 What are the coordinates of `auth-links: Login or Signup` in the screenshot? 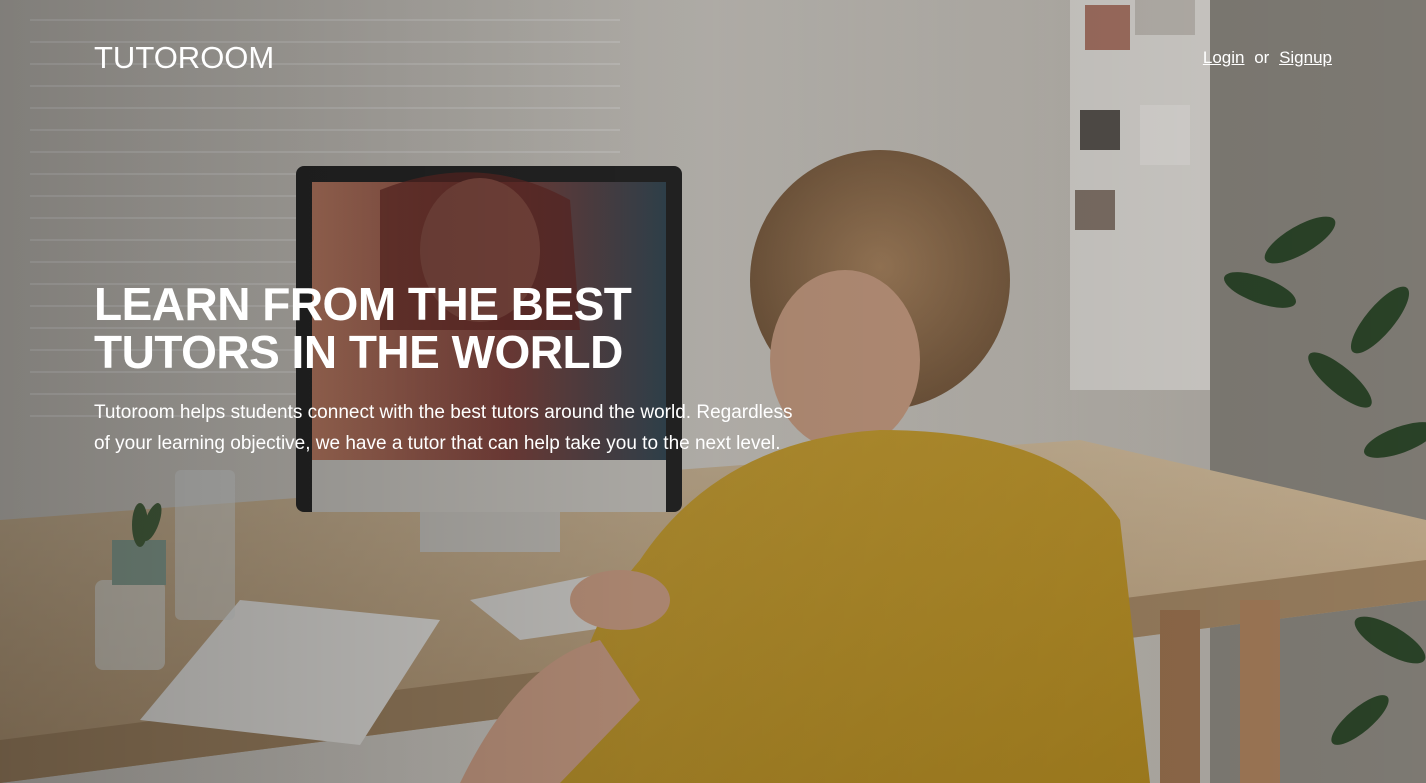 It's located at (1267, 58).